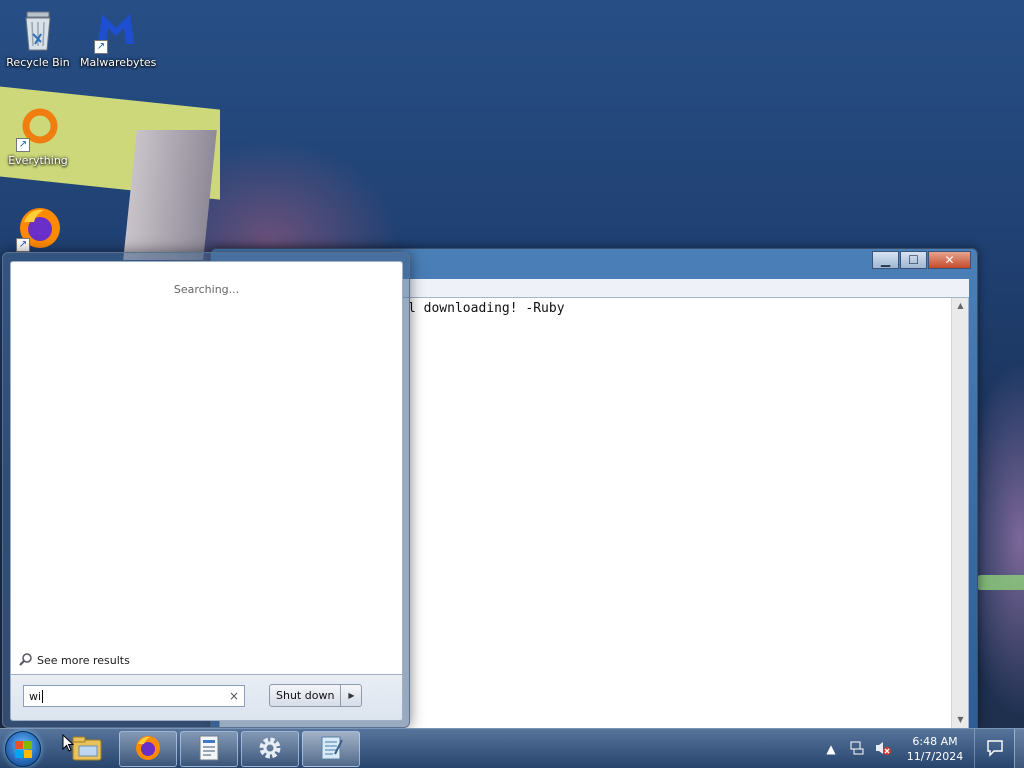  Describe the element at coordinates (883, 749) in the screenshot. I see `volume-muted-icon` at that location.